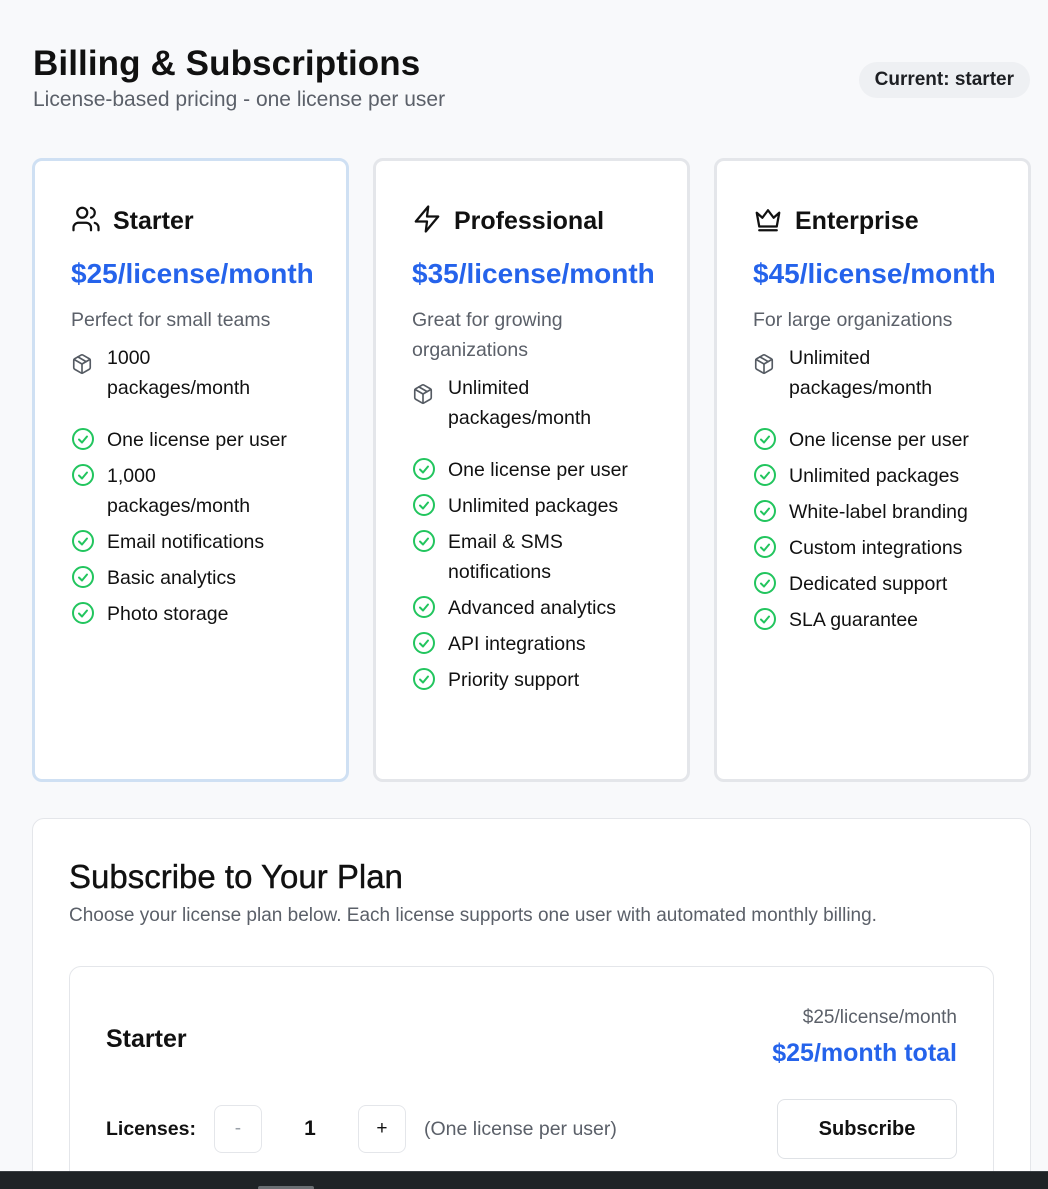 This screenshot has width=1048, height=1189. I want to click on subscribe-button: Subscribe, so click(867, 1129).